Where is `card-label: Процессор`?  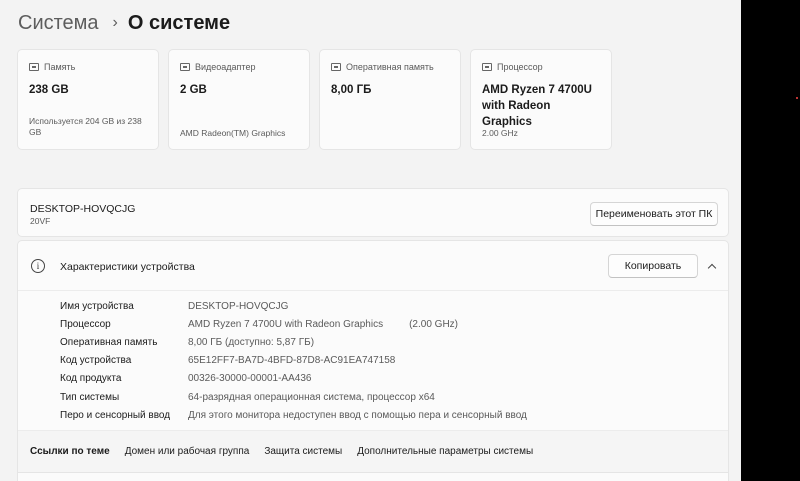 card-label: Процессор is located at coordinates (520, 67).